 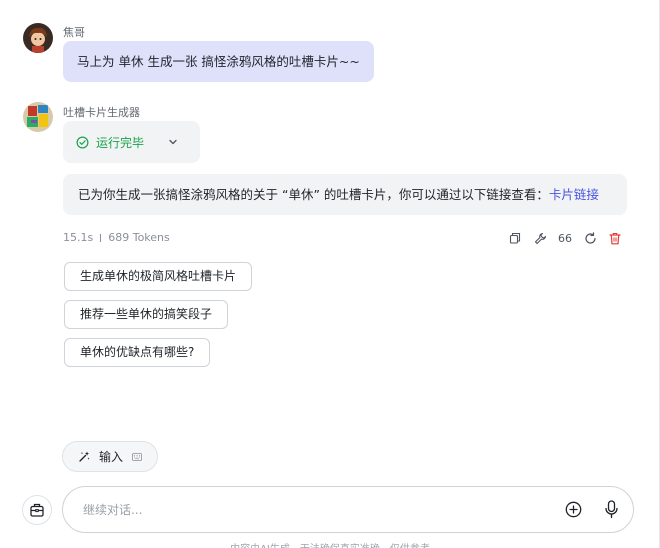 What do you see at coordinates (137, 352) in the screenshot?
I see `suggestion-item: 单休的优缺点有哪些?` at bounding box center [137, 352].